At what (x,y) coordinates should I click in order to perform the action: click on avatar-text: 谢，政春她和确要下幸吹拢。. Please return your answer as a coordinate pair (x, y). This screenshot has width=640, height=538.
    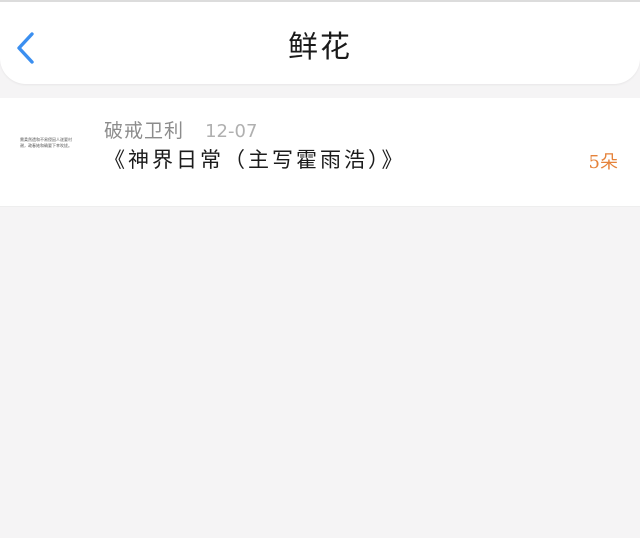
    Looking at the image, I should click on (46, 145).